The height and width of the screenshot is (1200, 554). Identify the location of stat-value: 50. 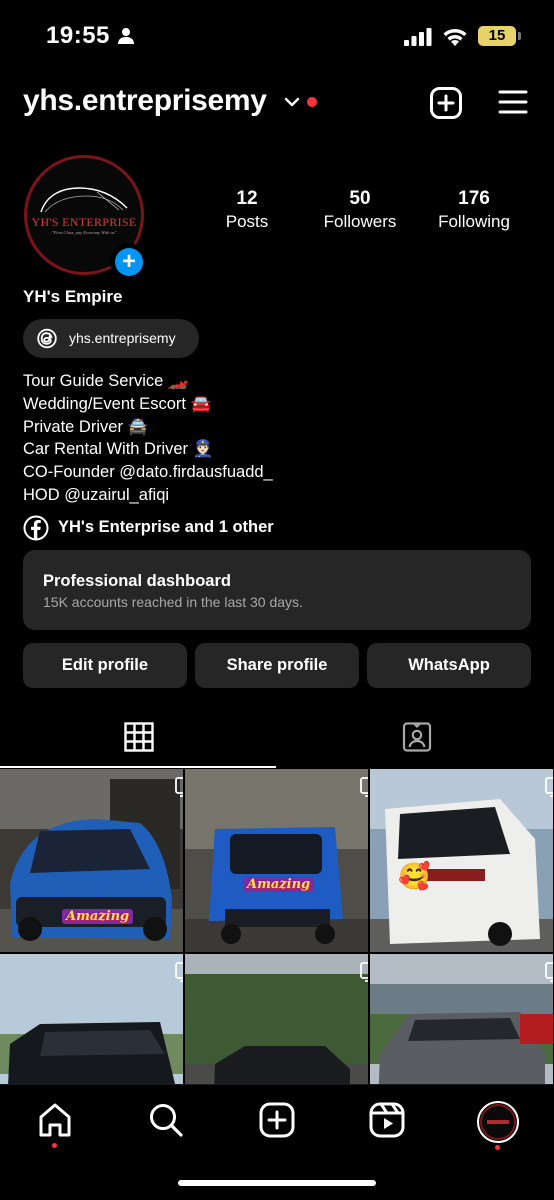
(360, 198).